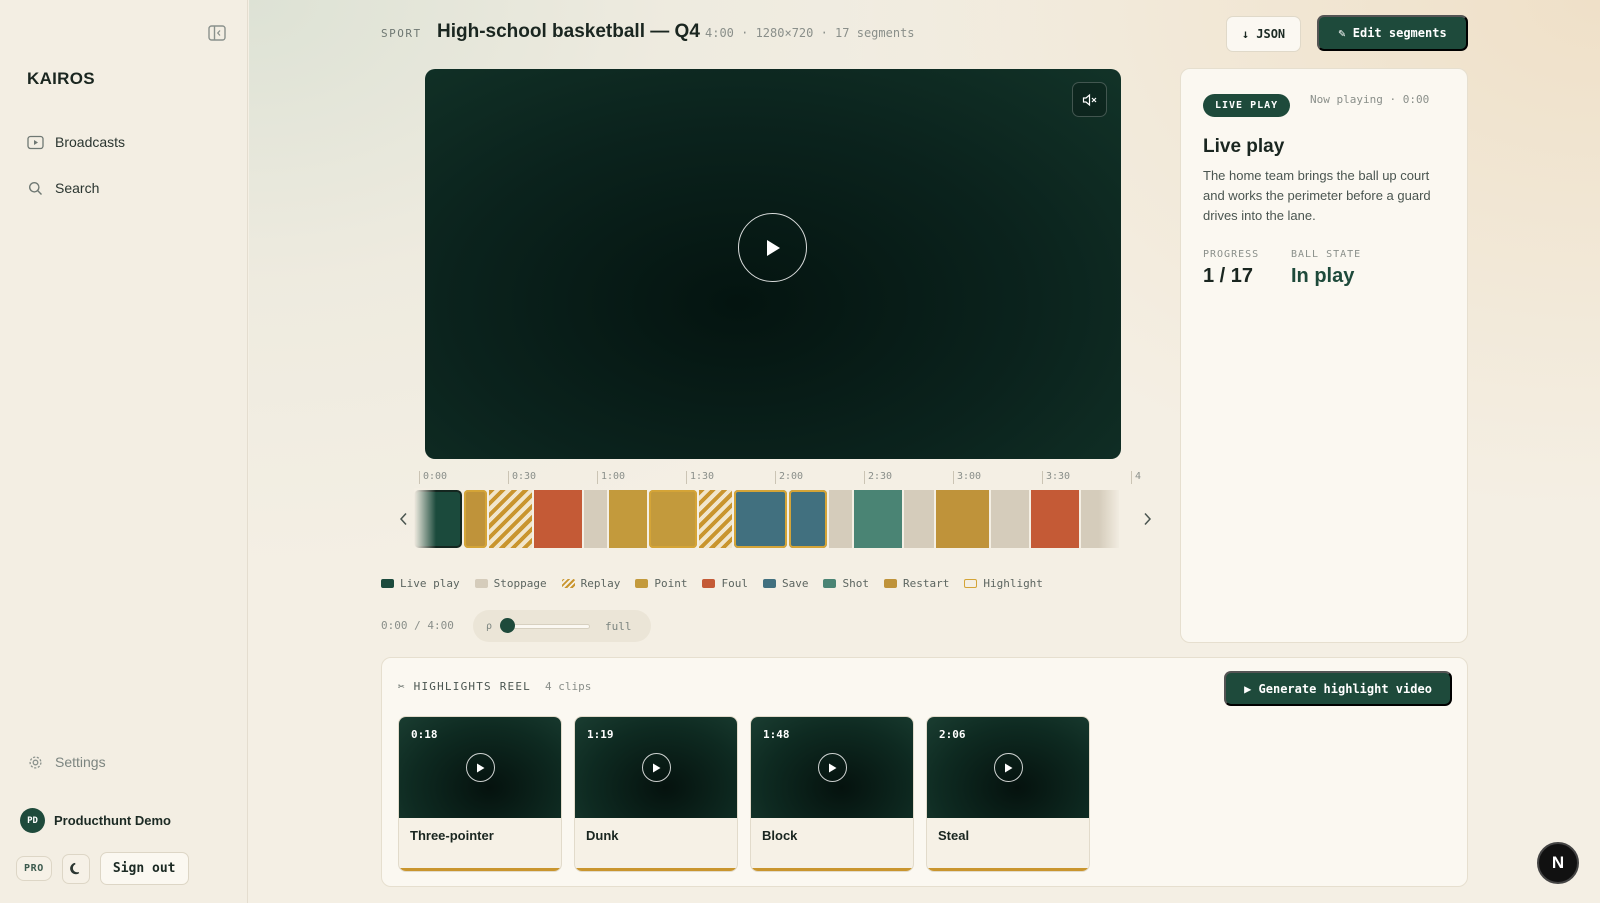 This screenshot has width=1600, height=903. What do you see at coordinates (144, 868) in the screenshot?
I see `sign-out-button: Sign out` at bounding box center [144, 868].